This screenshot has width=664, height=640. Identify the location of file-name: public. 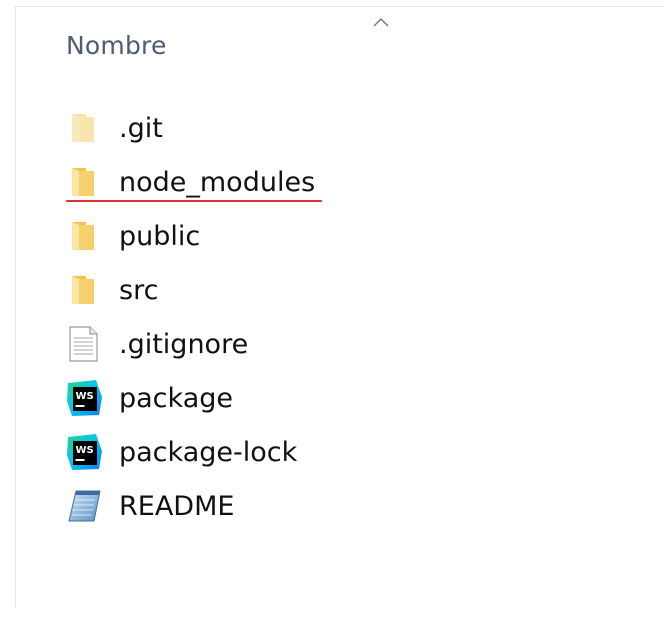
(160, 236).